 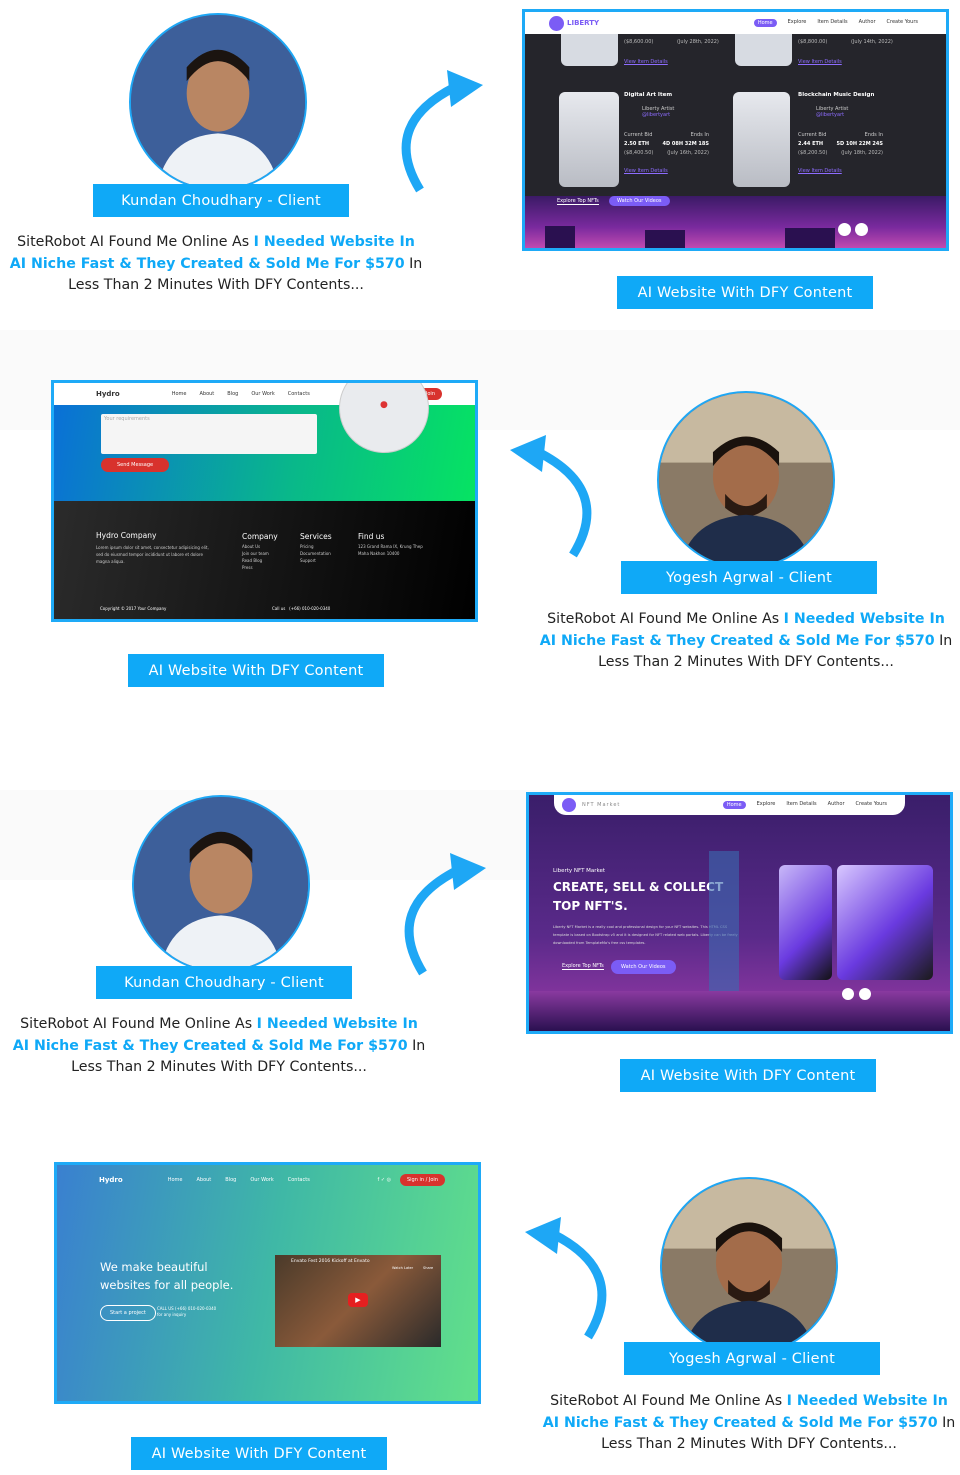 I want to click on price-usd: ($8,600.00), so click(x=639, y=42).